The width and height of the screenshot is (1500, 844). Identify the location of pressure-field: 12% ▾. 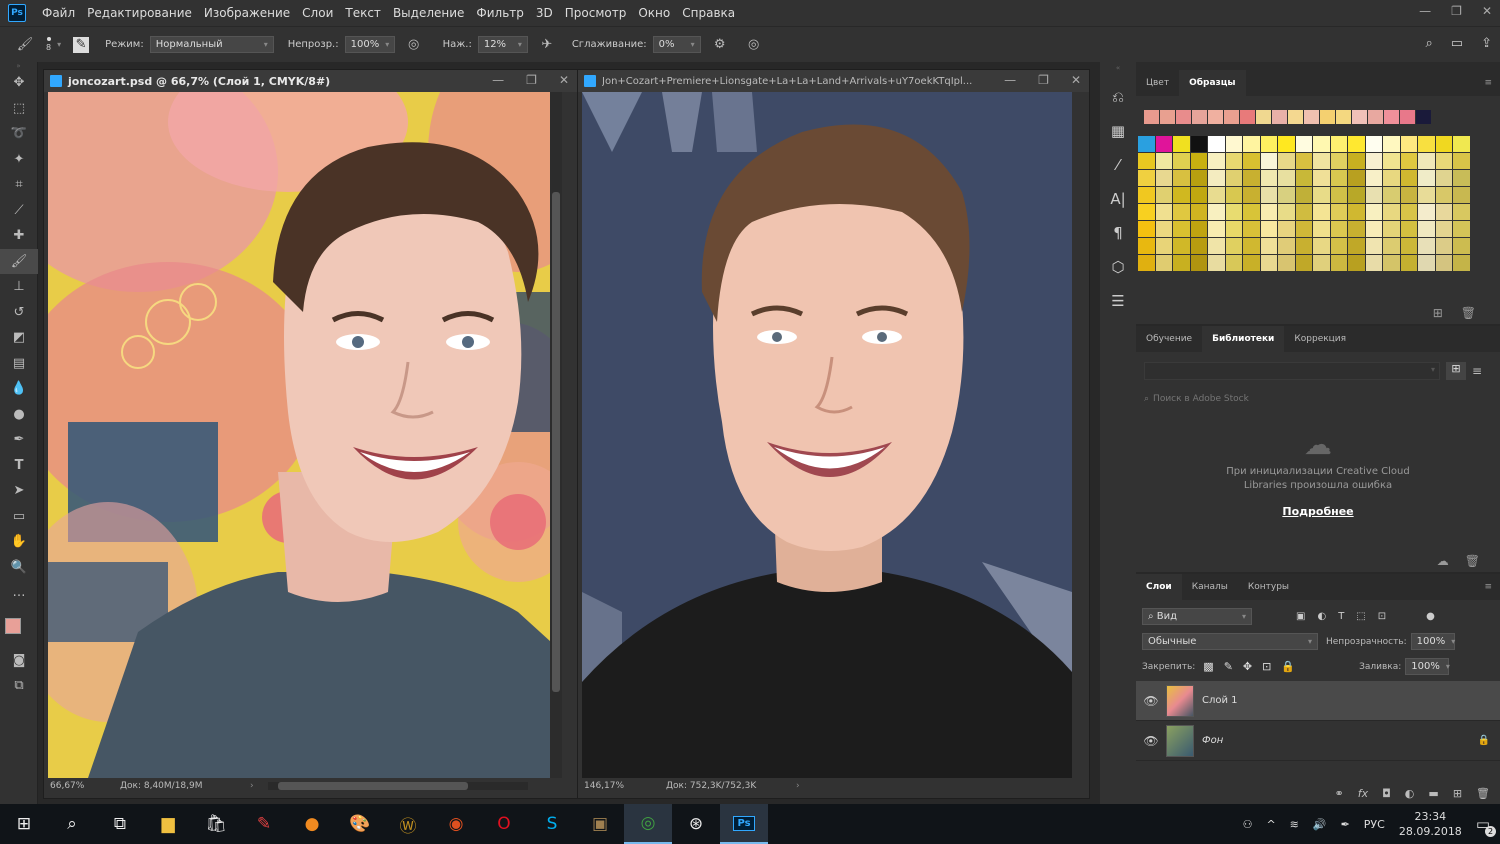
(502, 44).